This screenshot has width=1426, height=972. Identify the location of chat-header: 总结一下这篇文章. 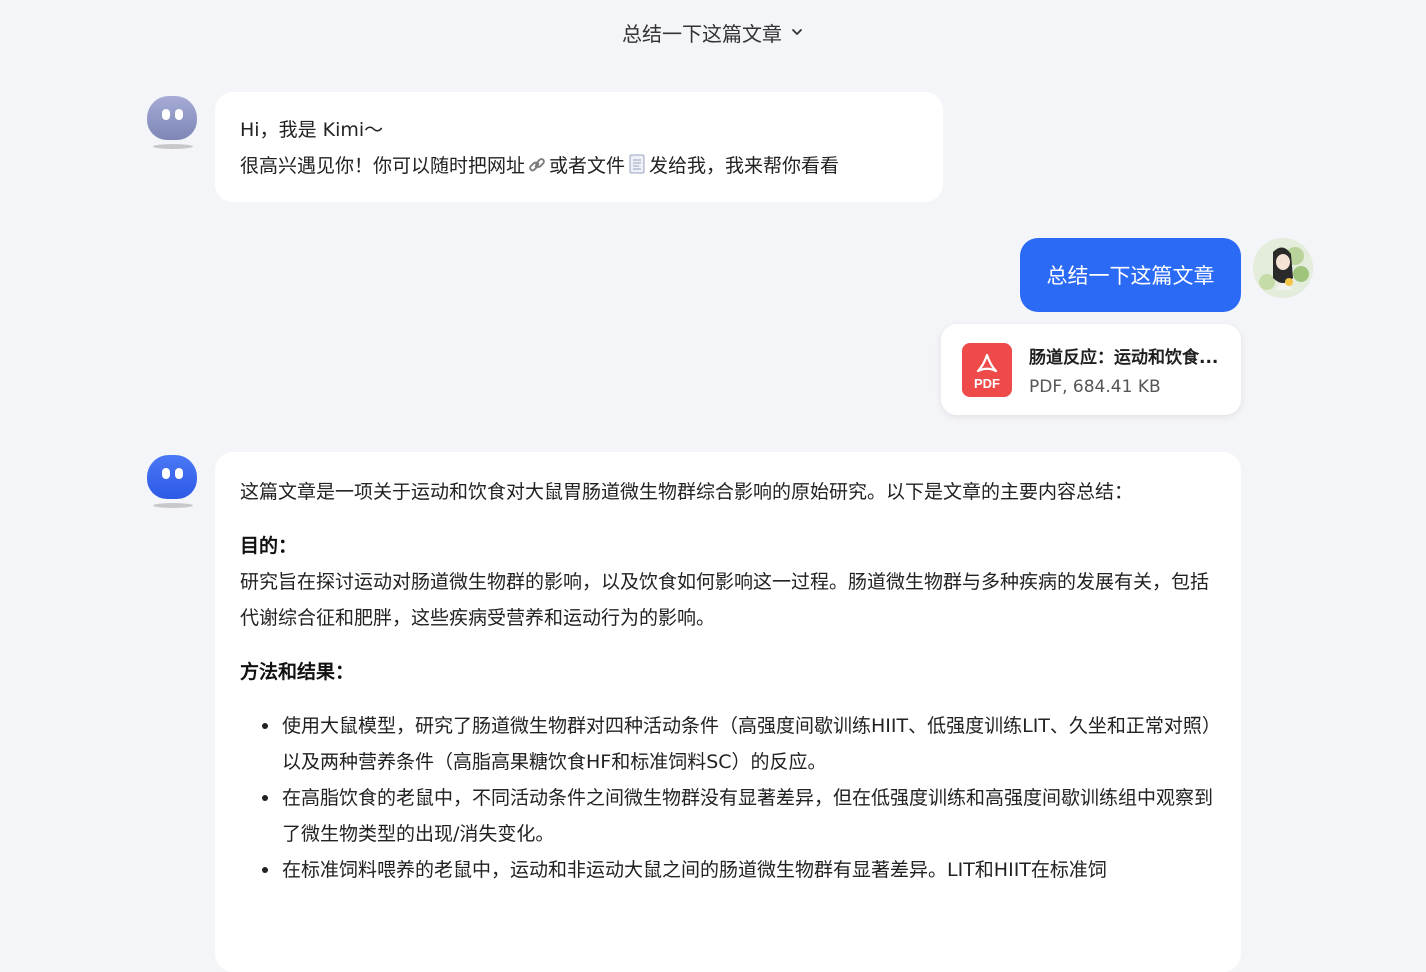
(713, 32).